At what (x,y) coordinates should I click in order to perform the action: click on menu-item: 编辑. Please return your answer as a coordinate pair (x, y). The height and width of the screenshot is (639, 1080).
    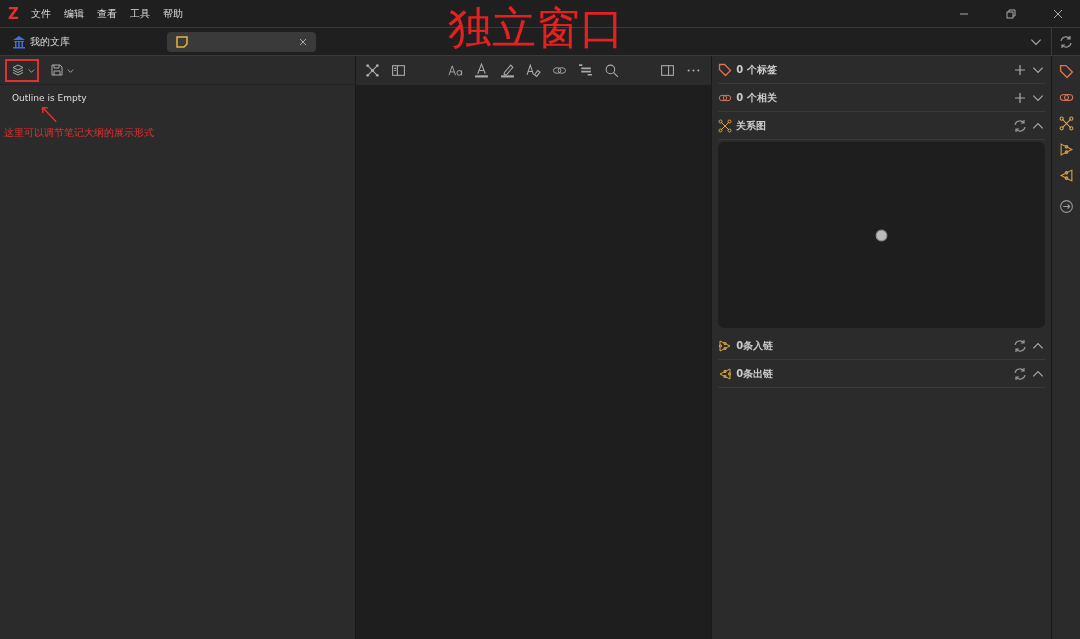
    Looking at the image, I should click on (73, 13).